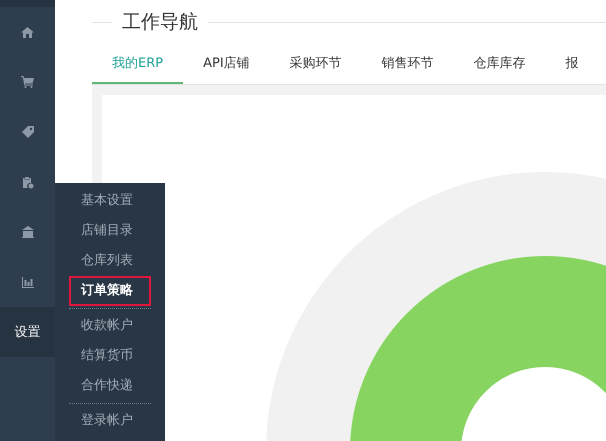 The width and height of the screenshot is (606, 441). I want to click on tab: API店铺, so click(226, 63).